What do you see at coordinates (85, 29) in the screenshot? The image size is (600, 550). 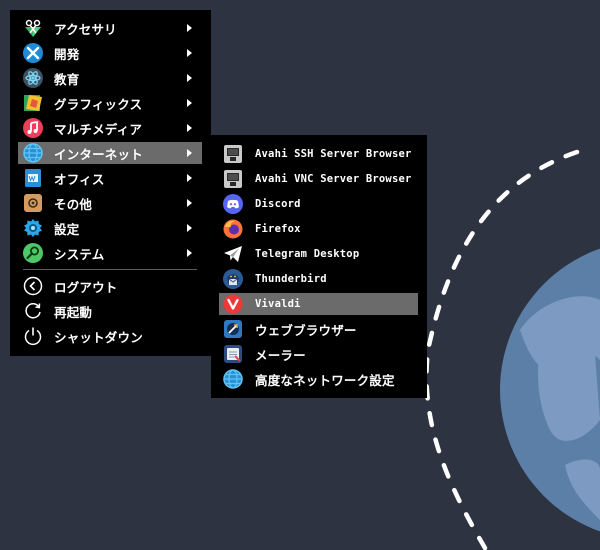 I see `menu-item-label: アクセサリ` at bounding box center [85, 29].